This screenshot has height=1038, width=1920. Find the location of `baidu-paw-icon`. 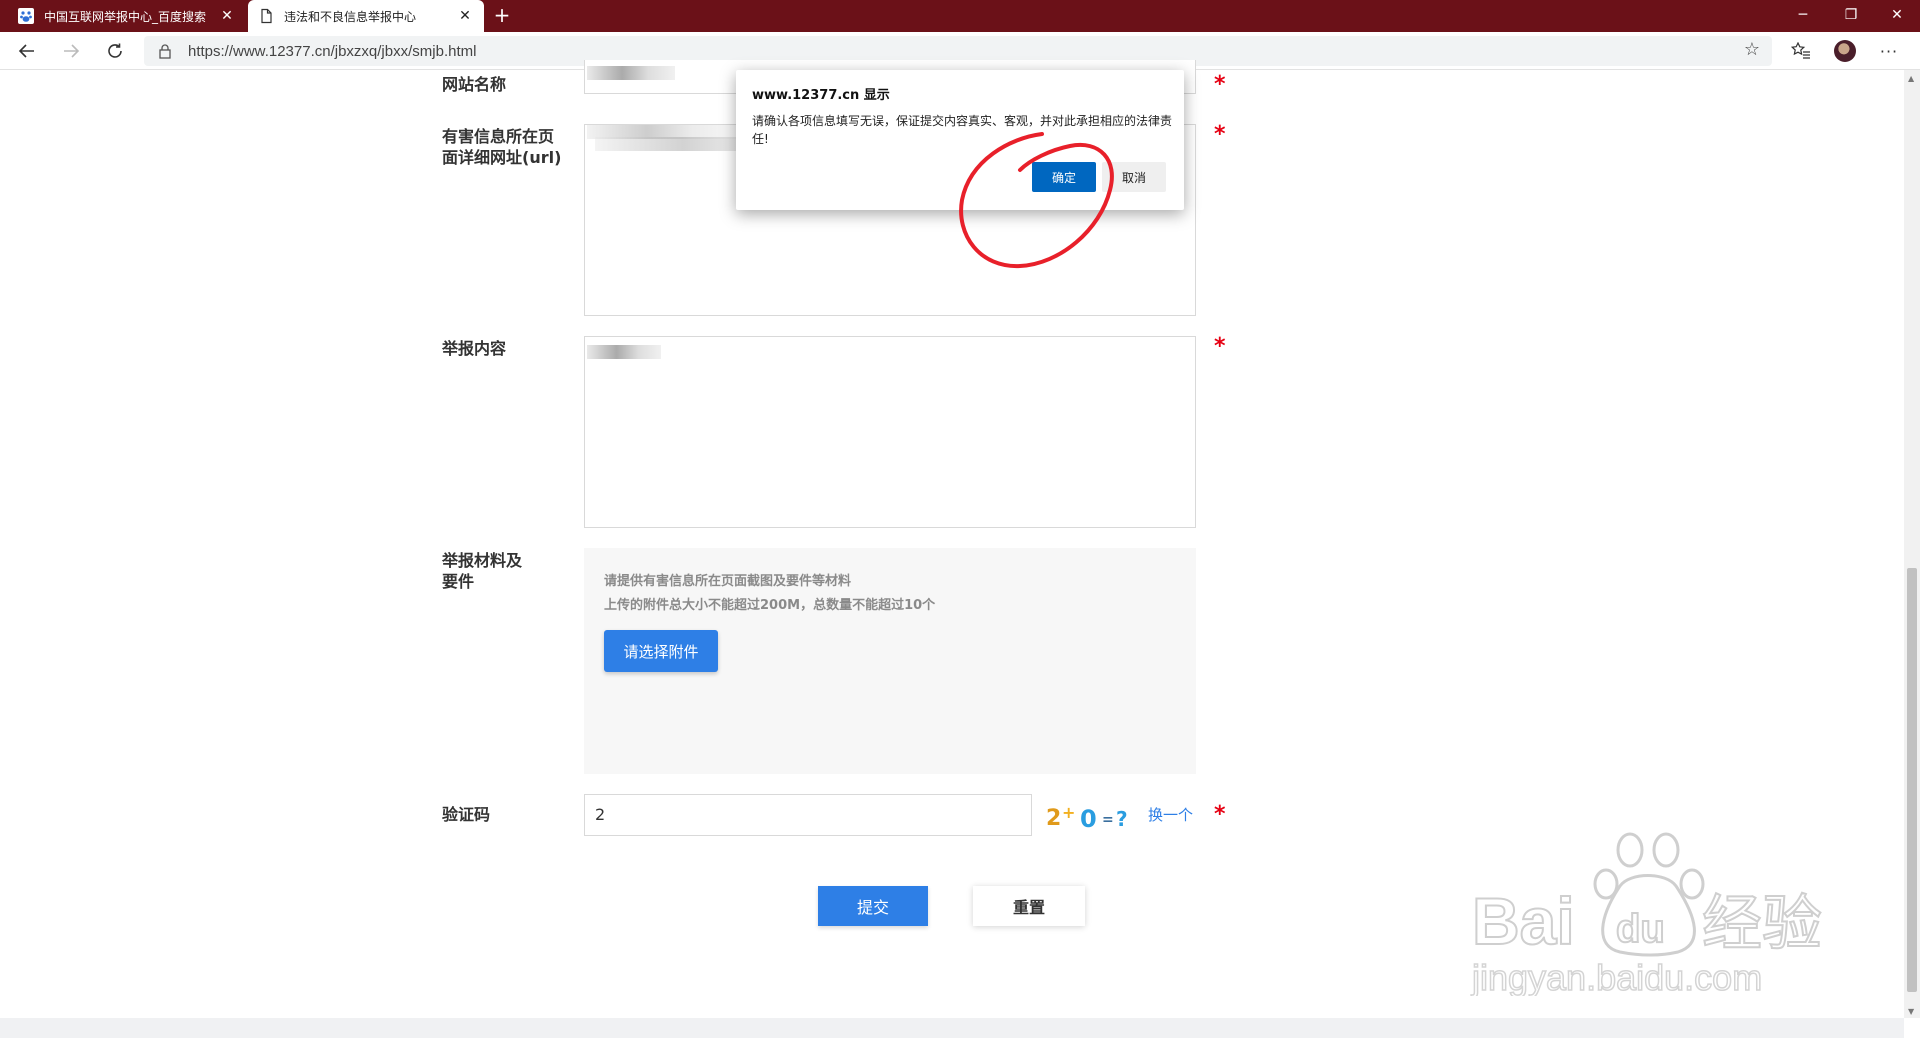

baidu-paw-icon is located at coordinates (26, 16).